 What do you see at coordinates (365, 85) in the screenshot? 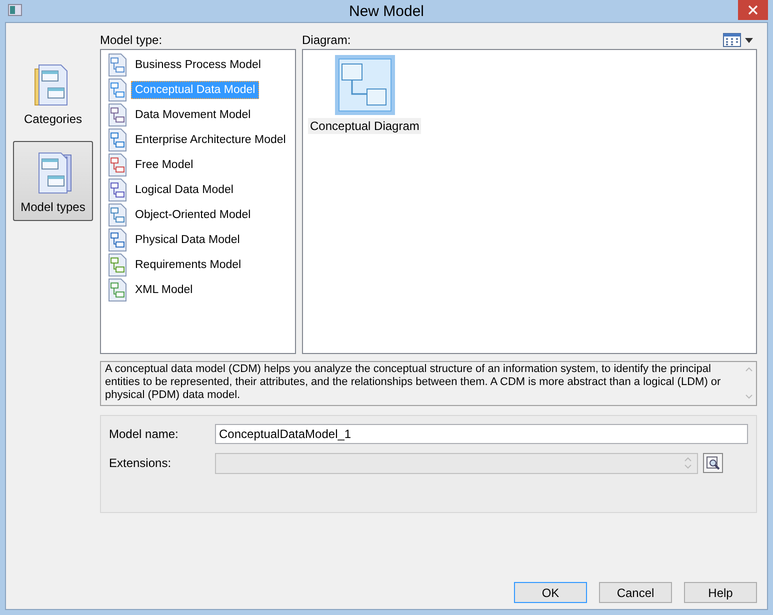
I see `diagram-icon` at bounding box center [365, 85].